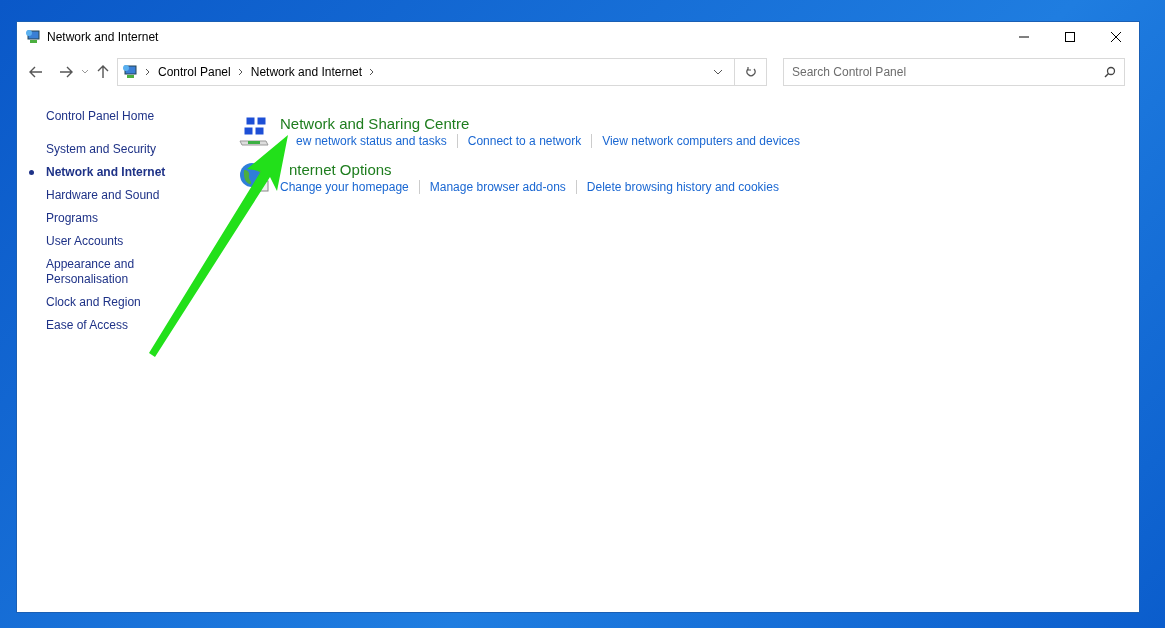 This screenshot has height=628, width=1165. Describe the element at coordinates (497, 187) in the screenshot. I see `task-link: Manage browser add-ons` at that location.